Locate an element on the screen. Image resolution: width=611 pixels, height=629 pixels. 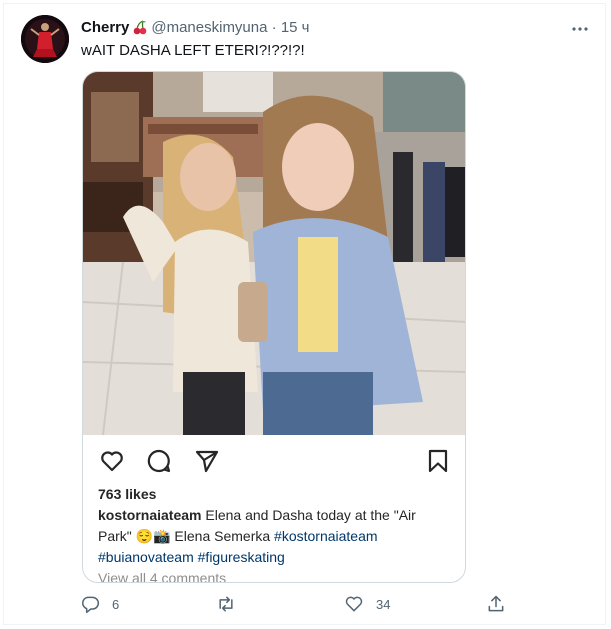
caption-credit: Elena Semerka is located at coordinates (222, 536).